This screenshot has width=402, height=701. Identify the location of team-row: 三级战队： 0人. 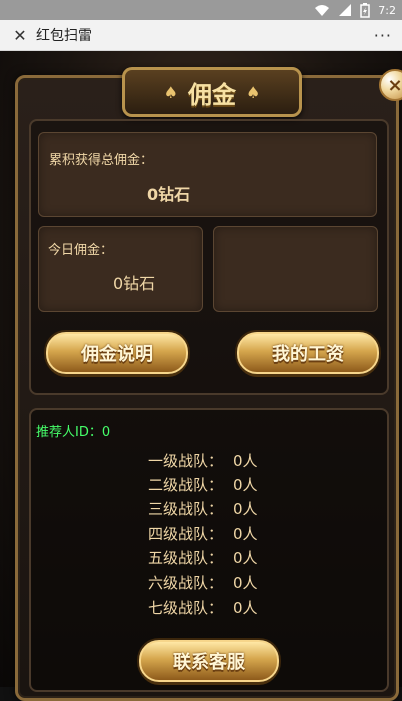
(201, 508).